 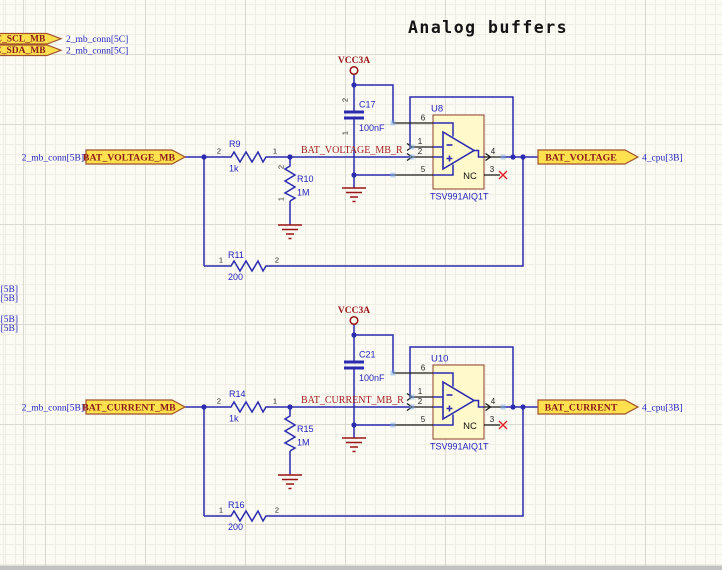 What do you see at coordinates (367, 105) in the screenshot?
I see `designator: C17` at bounding box center [367, 105].